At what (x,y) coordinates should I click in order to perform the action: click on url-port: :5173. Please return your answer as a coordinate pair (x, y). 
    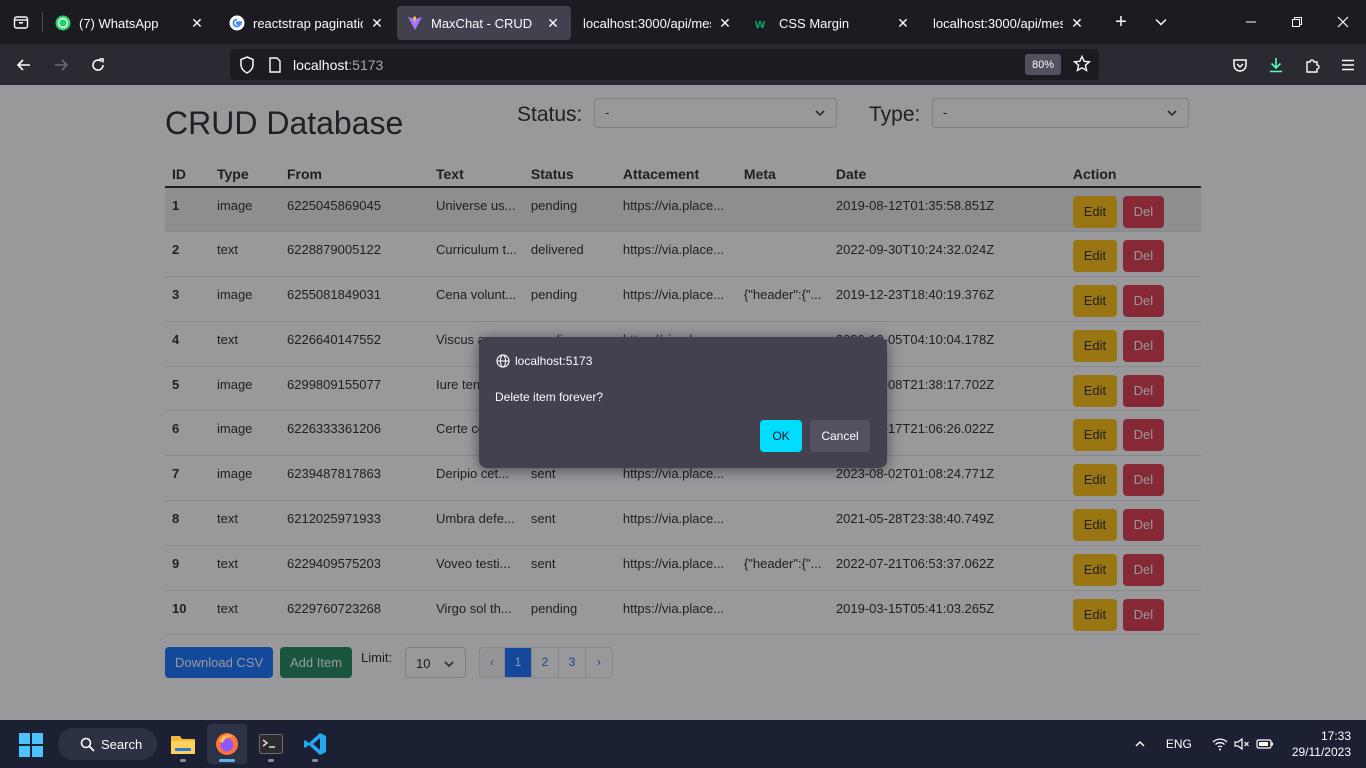
    Looking at the image, I should click on (366, 64).